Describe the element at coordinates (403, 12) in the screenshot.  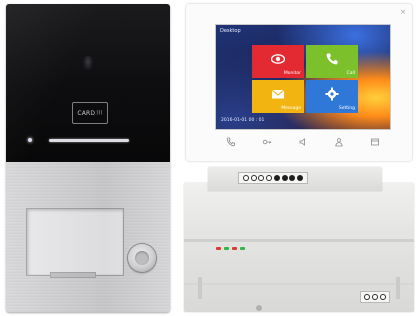
I see `close-icon: ×` at that location.